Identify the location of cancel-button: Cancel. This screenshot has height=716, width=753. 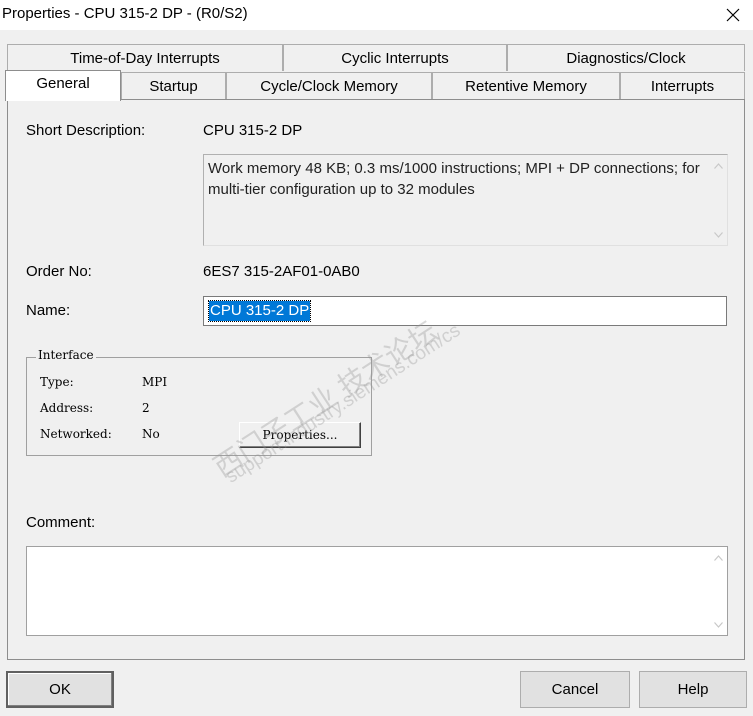
(575, 689).